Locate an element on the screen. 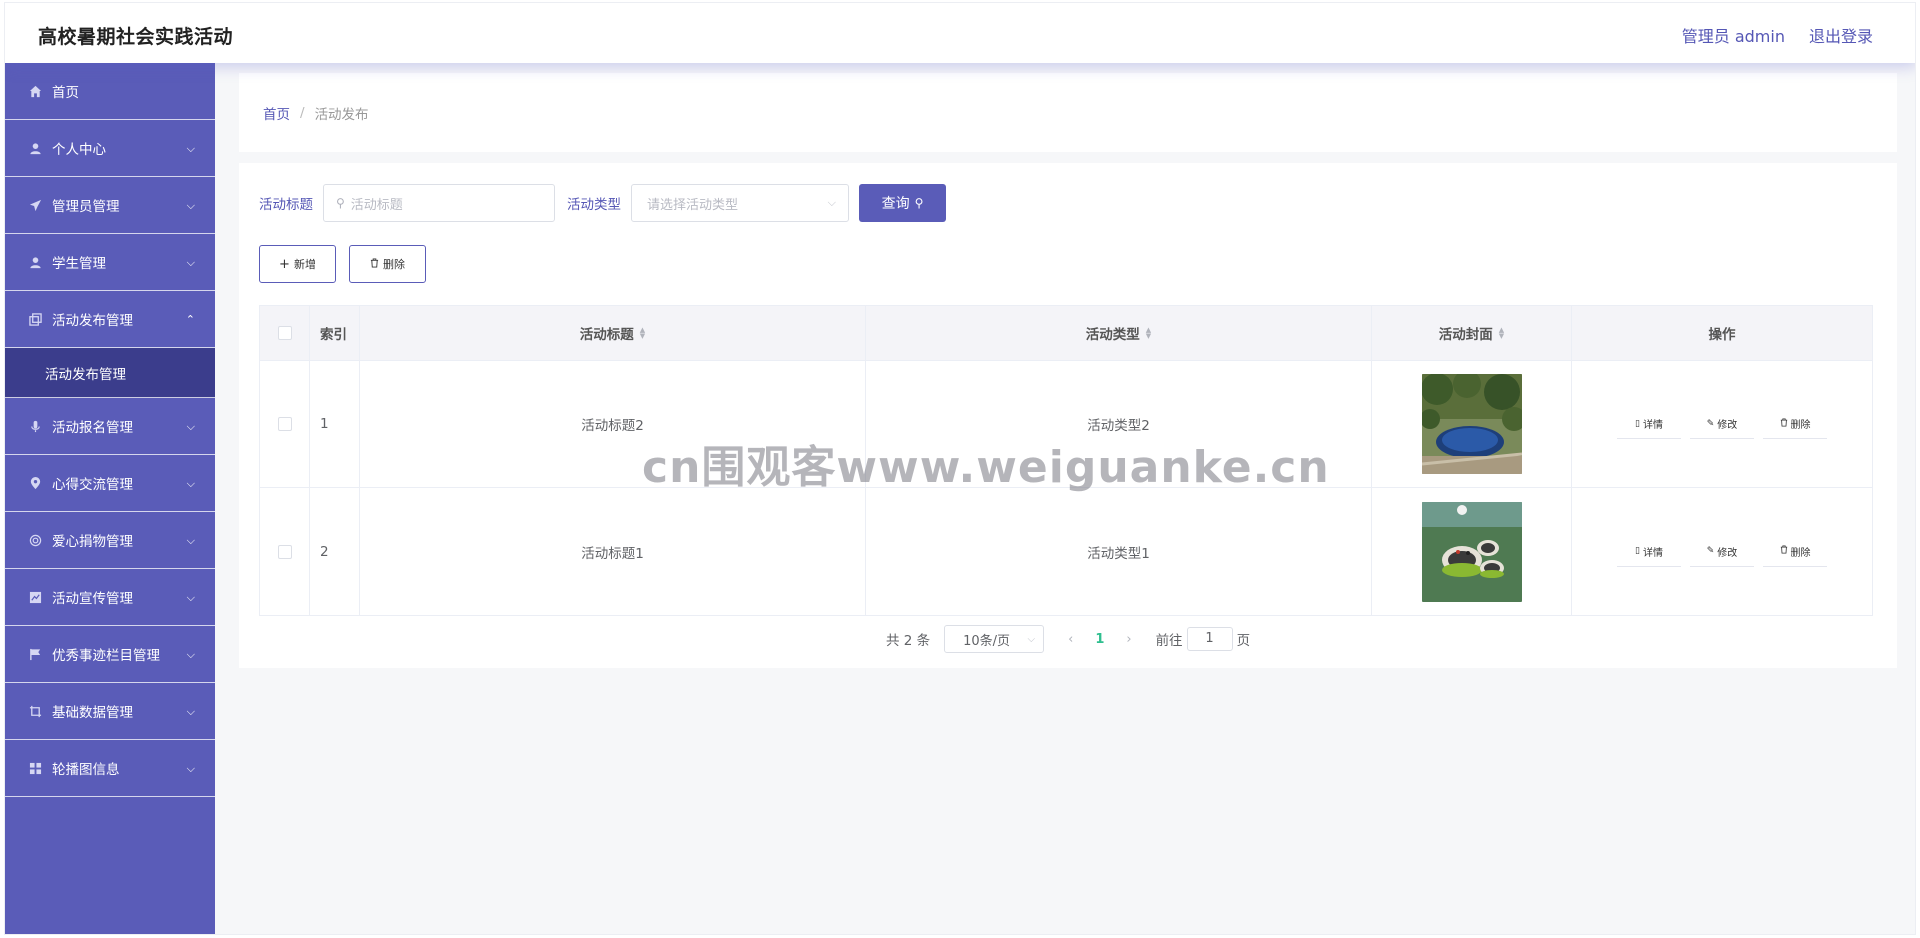  sidebar-subitem-activity-publish: 活动发布管理 is located at coordinates (110, 373).